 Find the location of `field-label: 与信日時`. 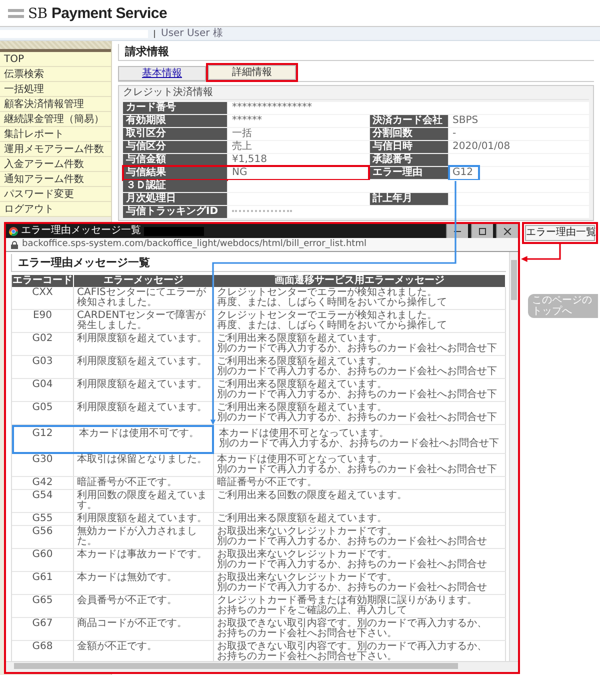

field-label: 与信日時 is located at coordinates (409, 147).